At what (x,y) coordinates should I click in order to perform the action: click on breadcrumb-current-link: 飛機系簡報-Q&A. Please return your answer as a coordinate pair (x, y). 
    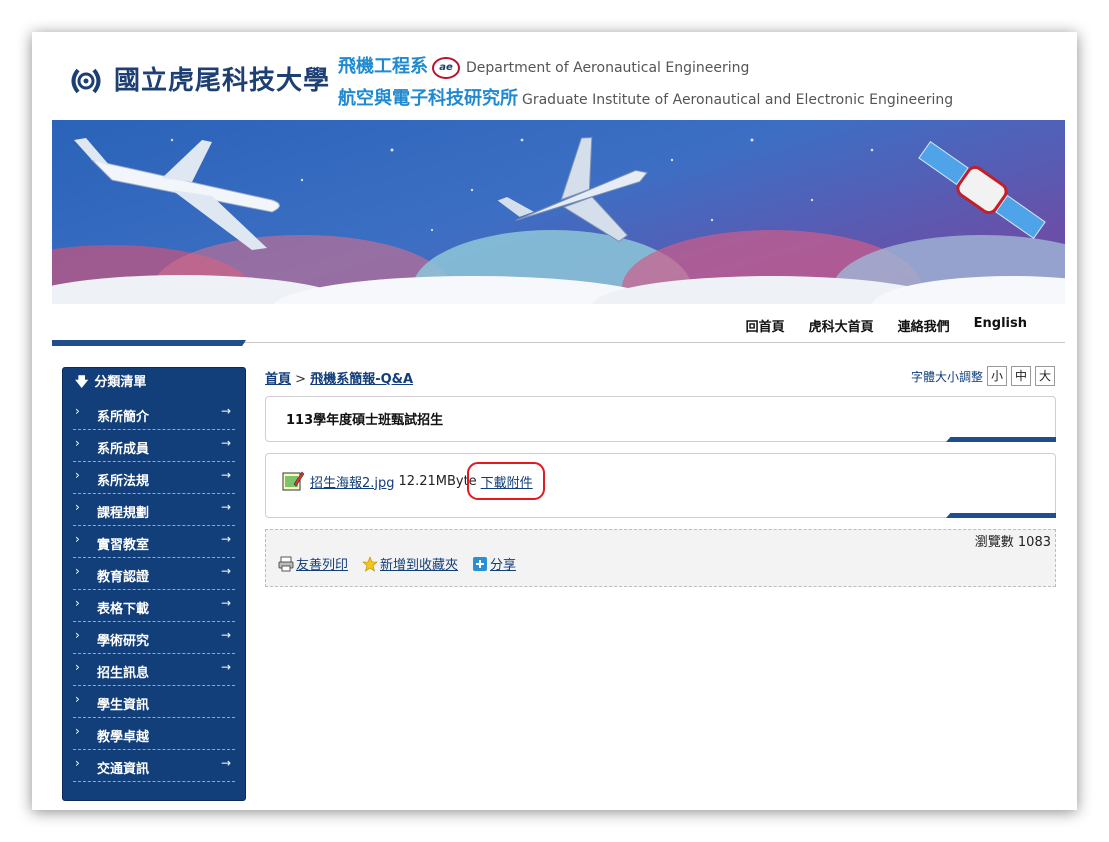
    Looking at the image, I should click on (361, 379).